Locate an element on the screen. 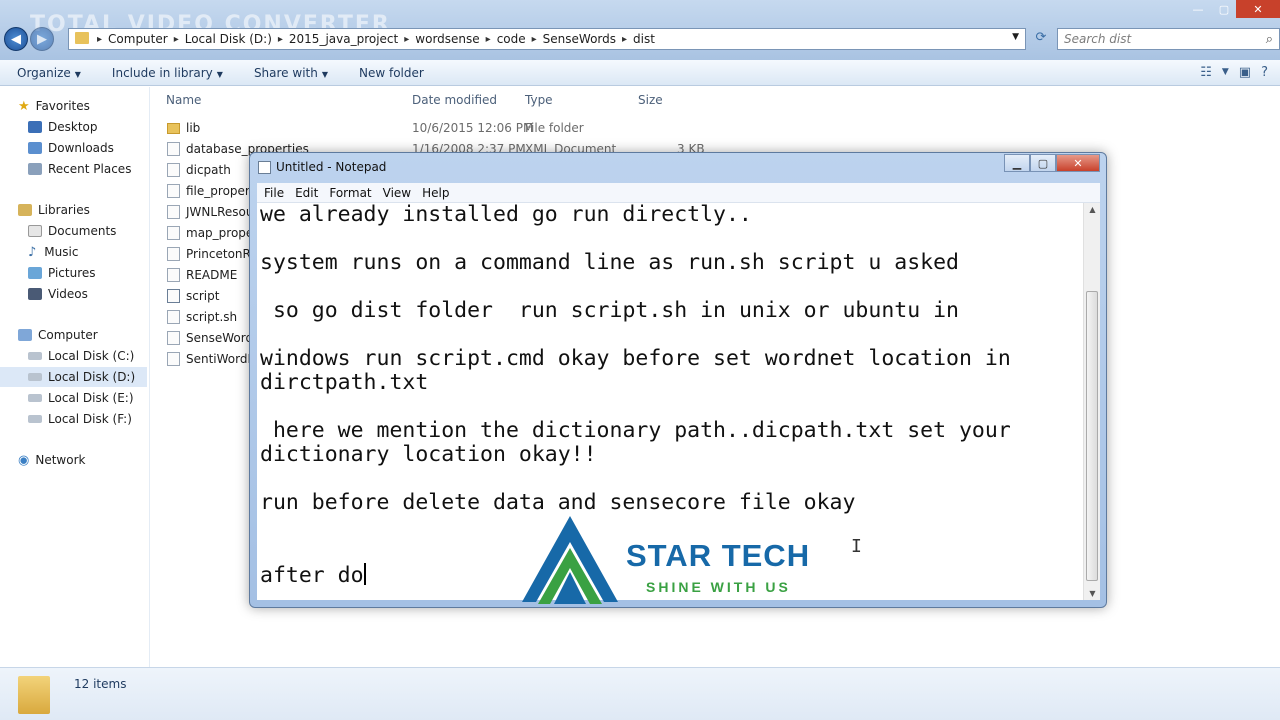  music-icon: ♪ is located at coordinates (32, 252).